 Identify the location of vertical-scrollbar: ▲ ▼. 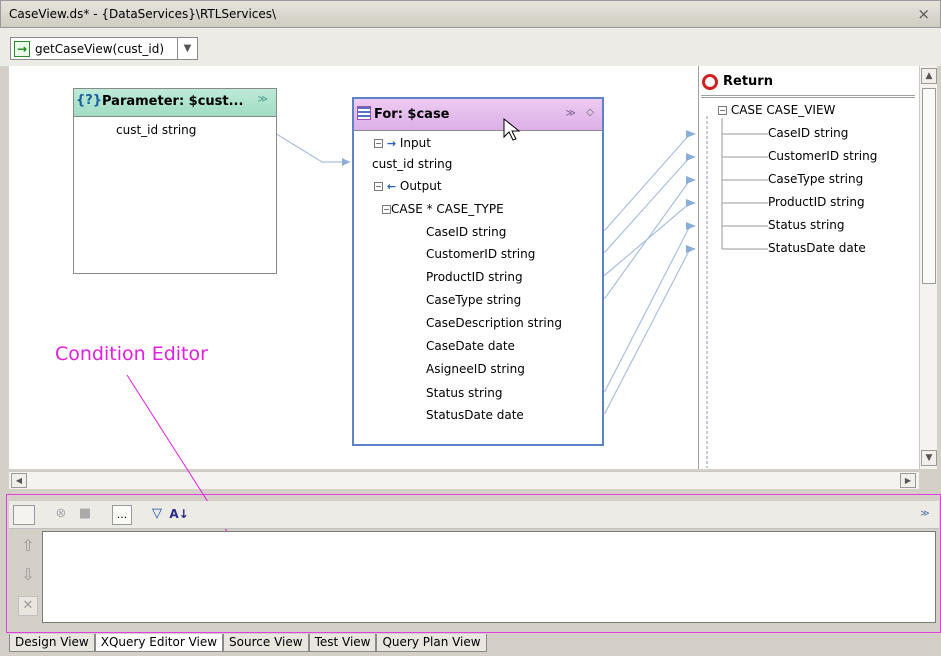
(928, 267).